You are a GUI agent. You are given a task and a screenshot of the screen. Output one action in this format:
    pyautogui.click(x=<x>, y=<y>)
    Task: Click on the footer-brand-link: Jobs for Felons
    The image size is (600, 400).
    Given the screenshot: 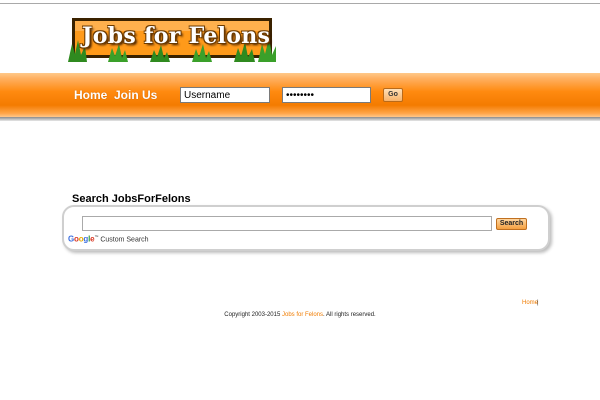 What is the action you would take?
    pyautogui.click(x=302, y=315)
    